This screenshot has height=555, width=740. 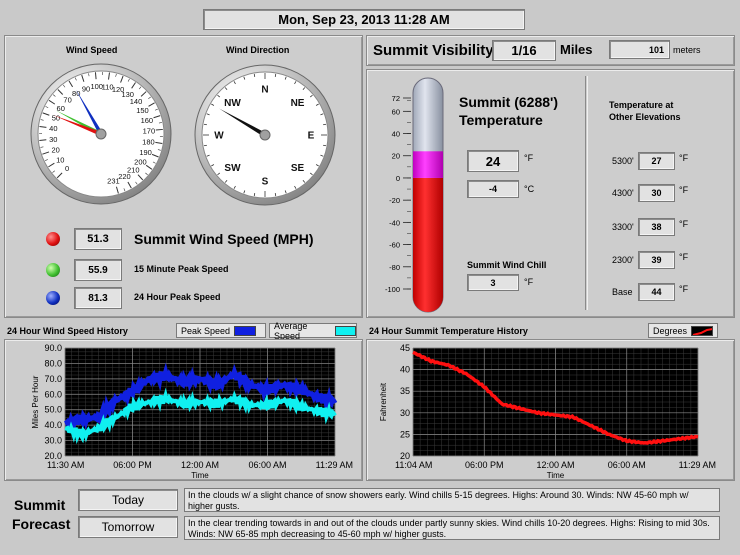 I want to click on wind-chill-unit: °F, so click(x=529, y=282).